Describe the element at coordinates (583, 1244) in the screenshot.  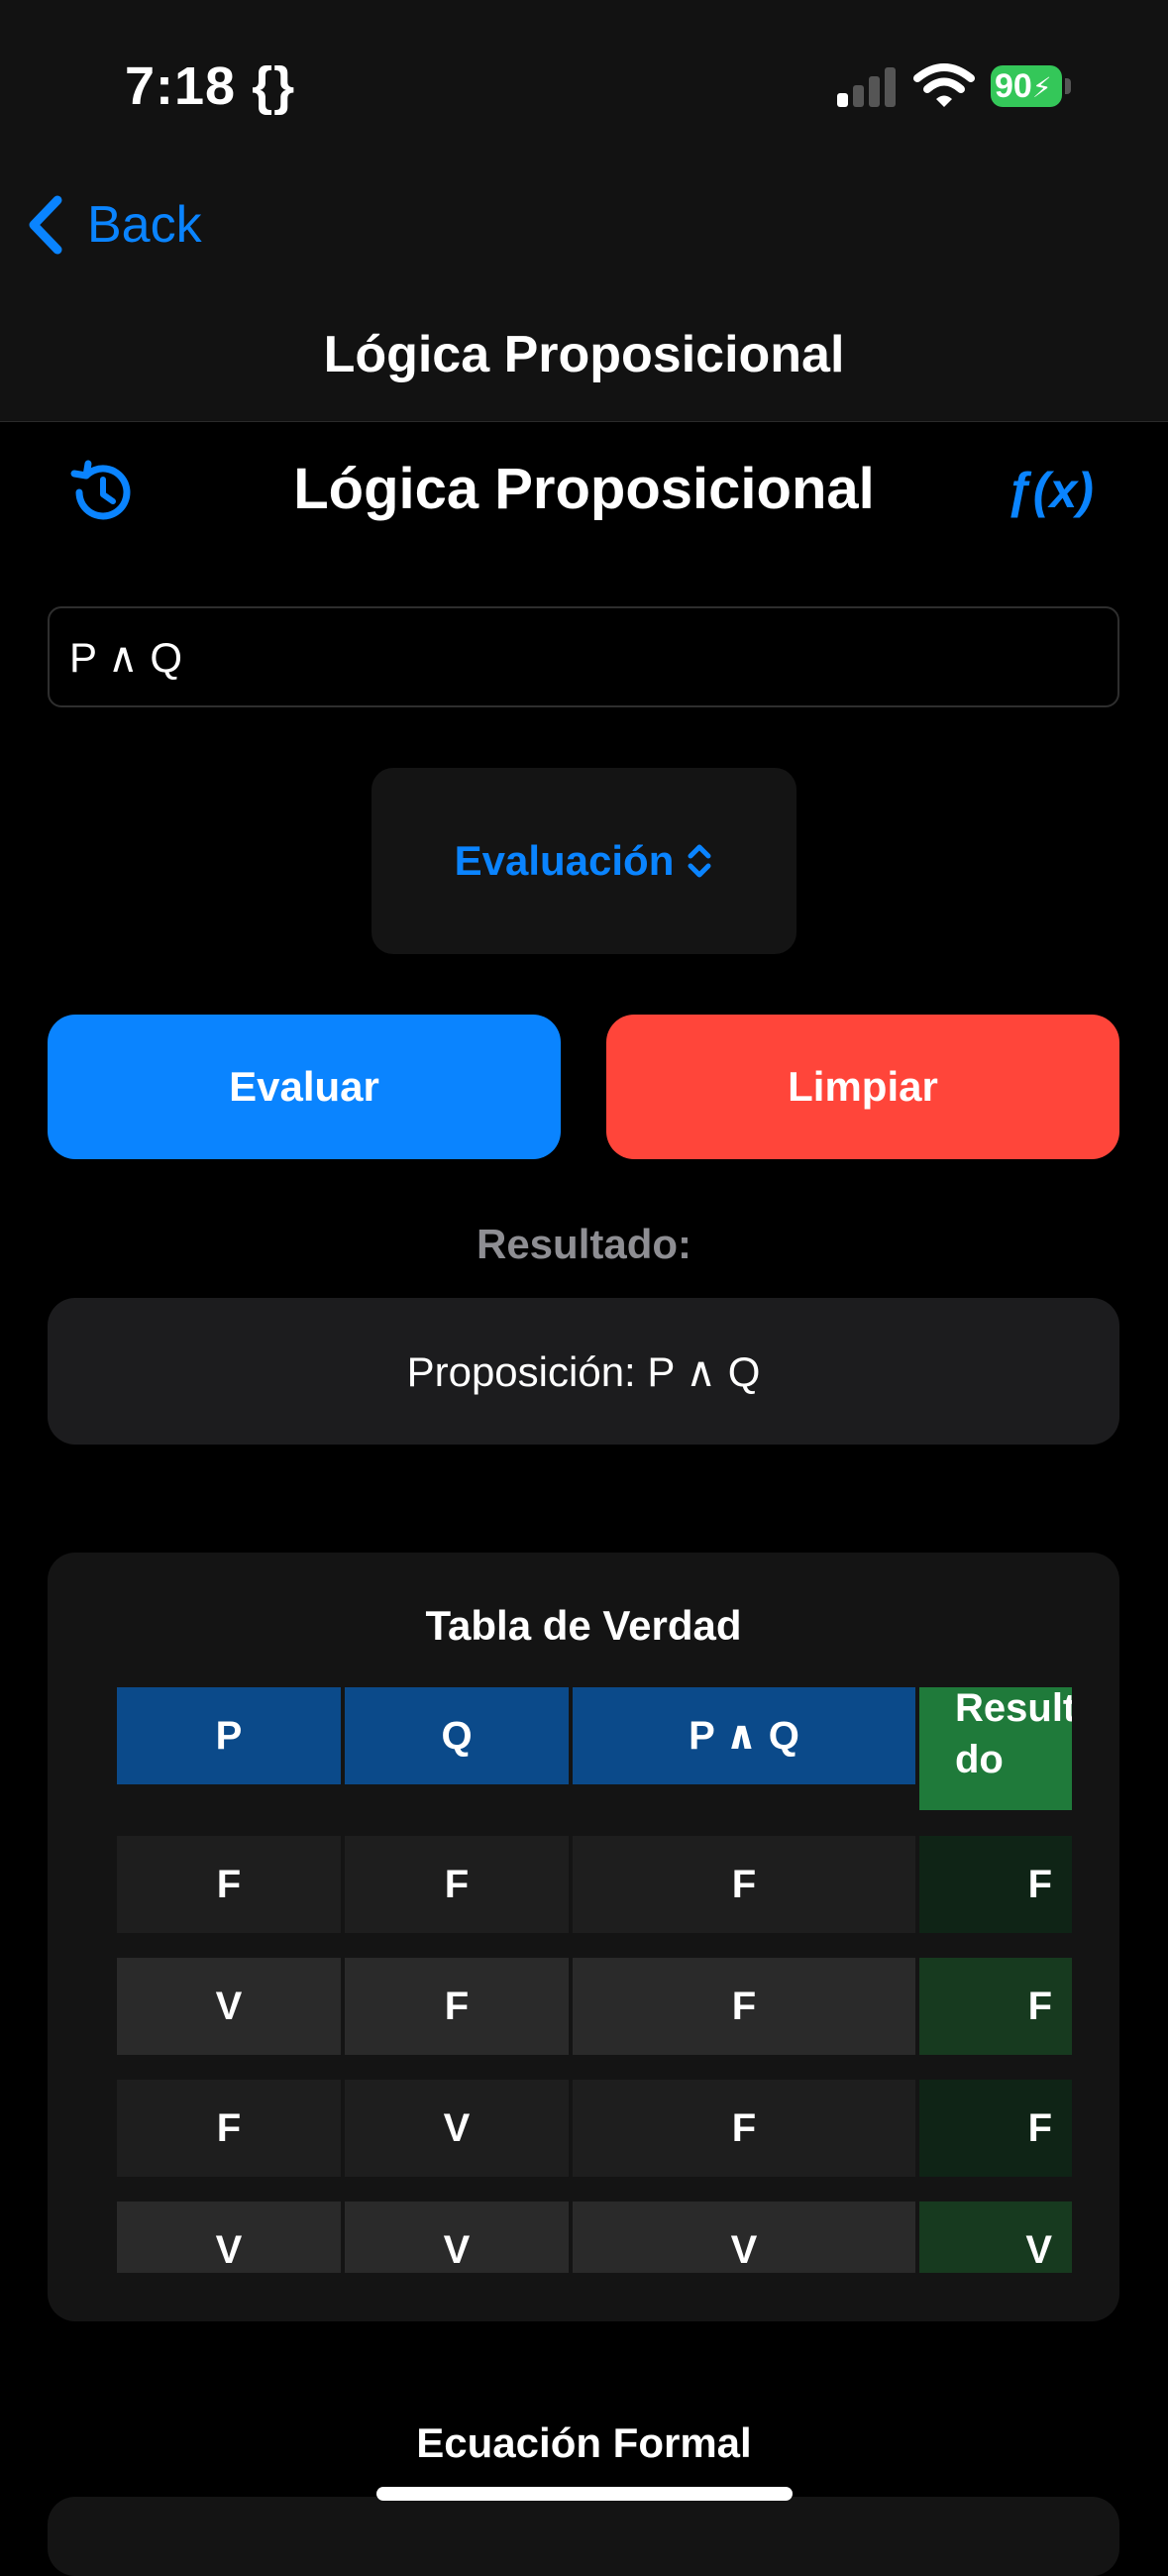
I see `result-label: Resultado:` at that location.